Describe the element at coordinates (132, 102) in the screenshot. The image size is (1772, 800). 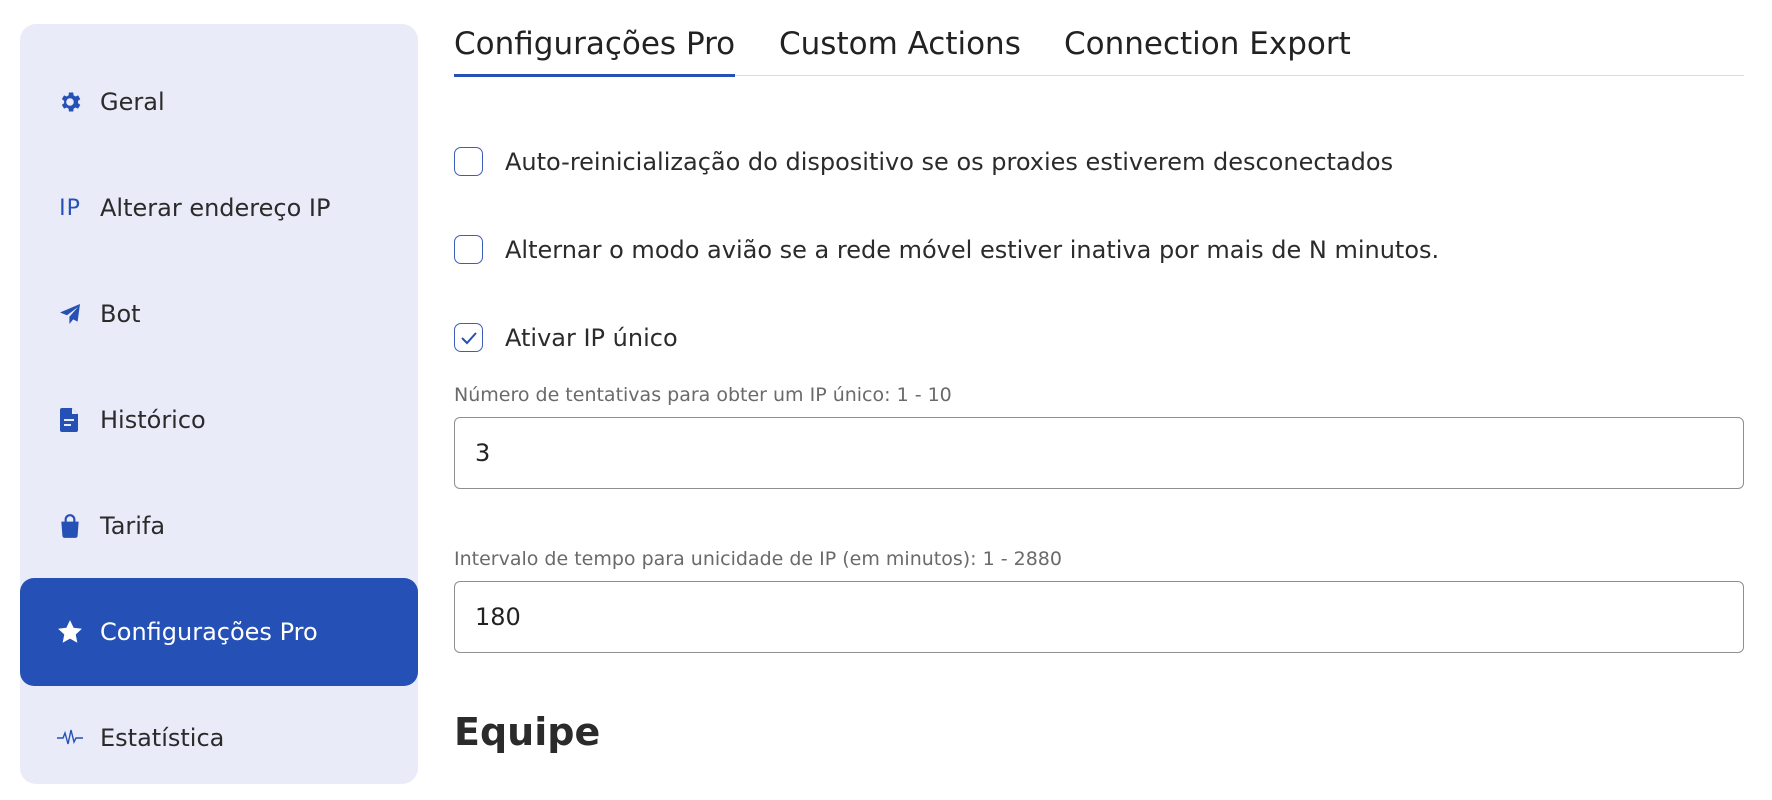
I see `sidebar-item-label: Geral` at that location.